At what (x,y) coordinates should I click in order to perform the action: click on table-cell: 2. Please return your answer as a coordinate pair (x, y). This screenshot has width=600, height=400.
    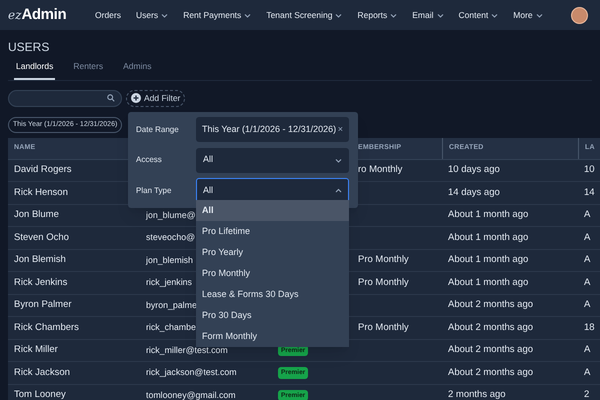
    Looking at the image, I should click on (587, 394).